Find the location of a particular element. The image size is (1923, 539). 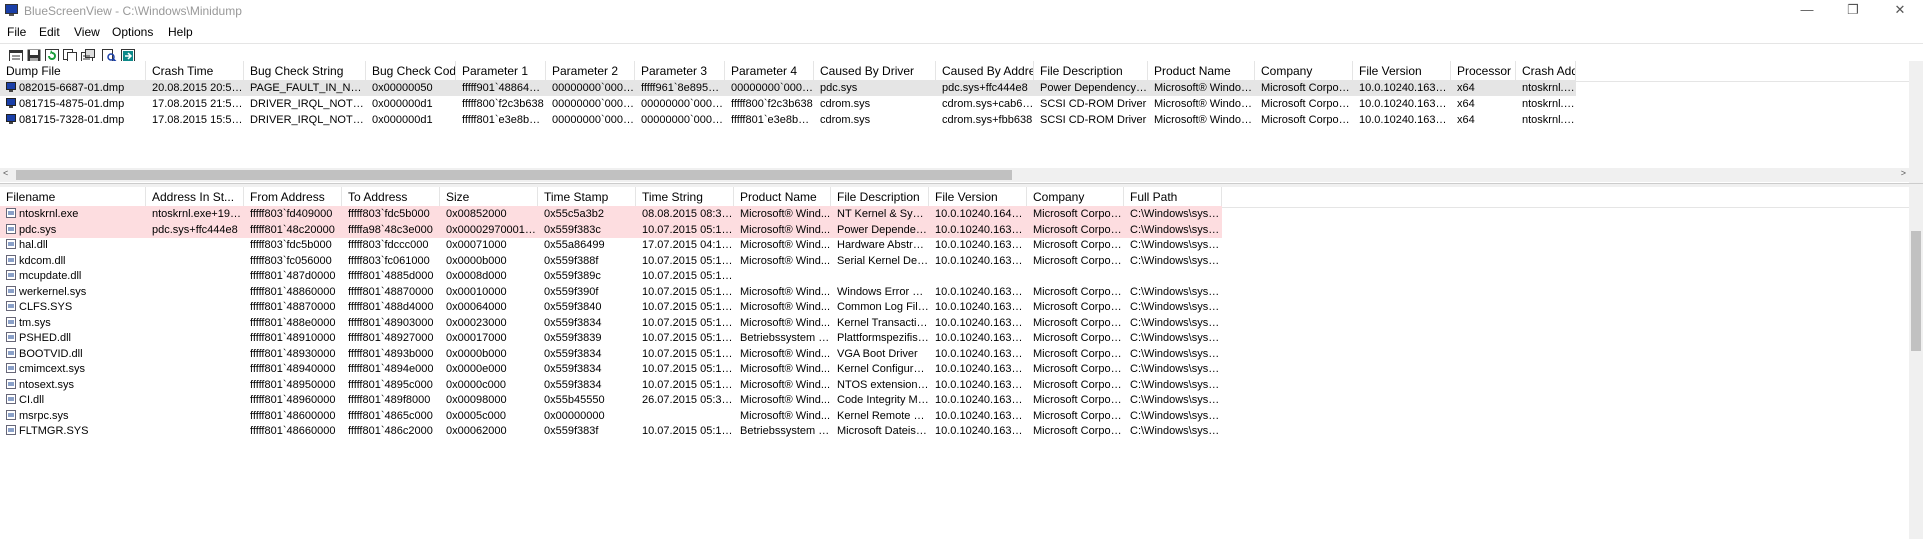

drivers-column-header: To Address is located at coordinates (391, 197).